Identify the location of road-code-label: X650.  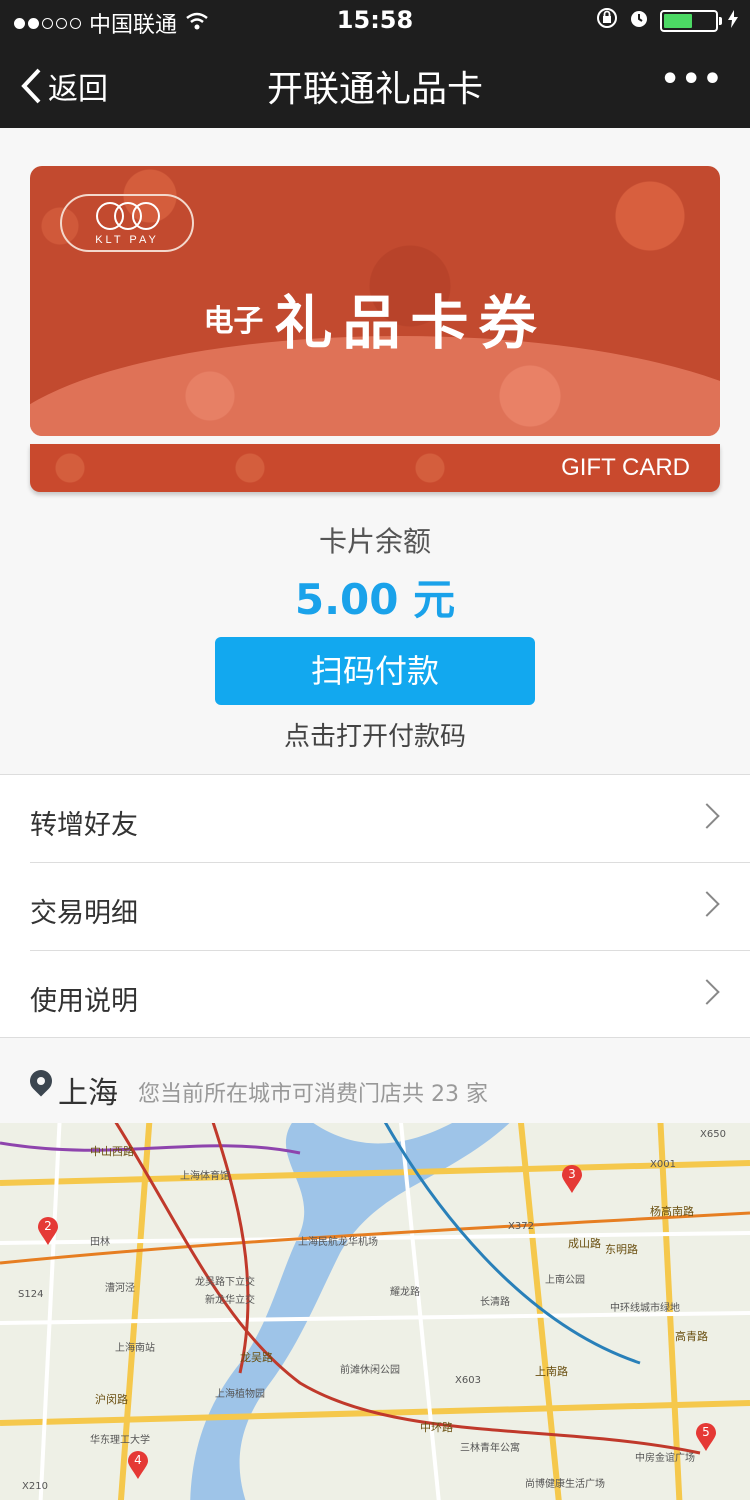
(713, 1134).